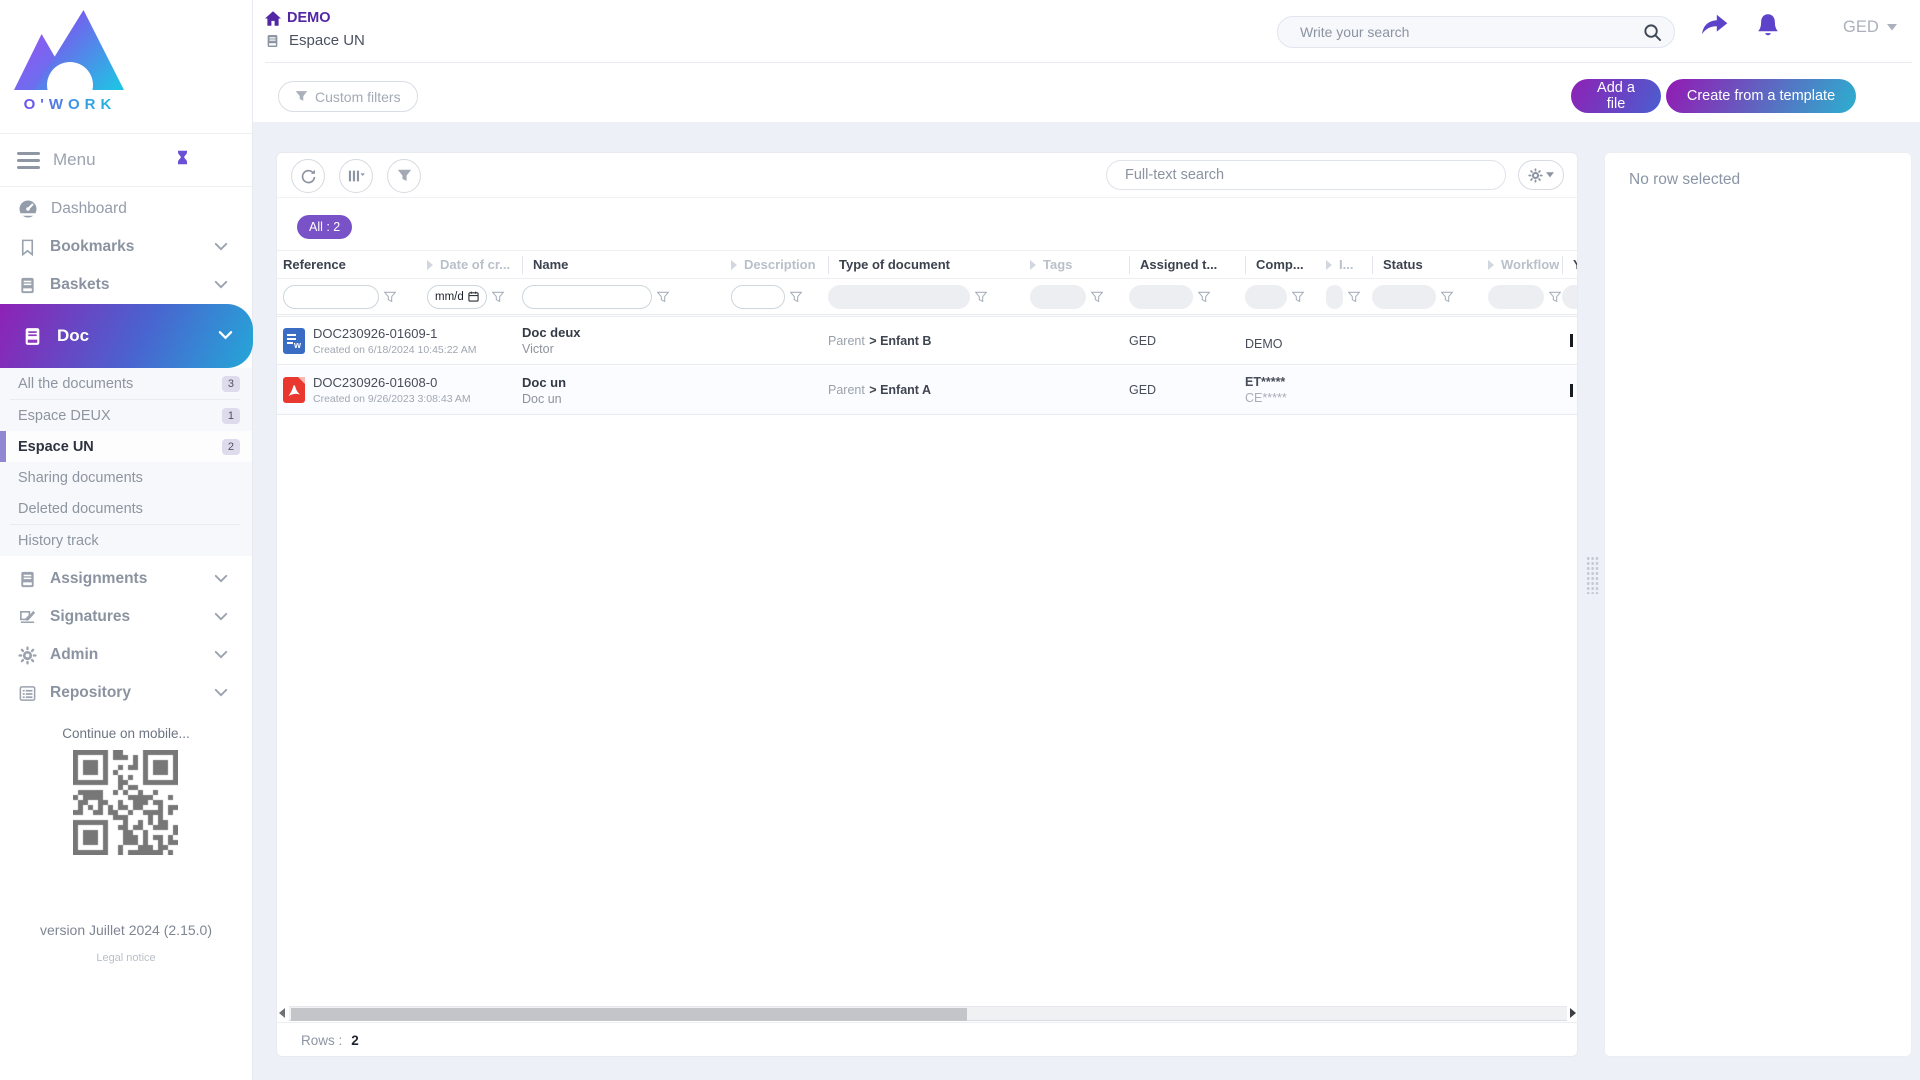  What do you see at coordinates (126, 247) in the screenshot?
I see `sidebar-item-bookmarks: Bookmarks` at bounding box center [126, 247].